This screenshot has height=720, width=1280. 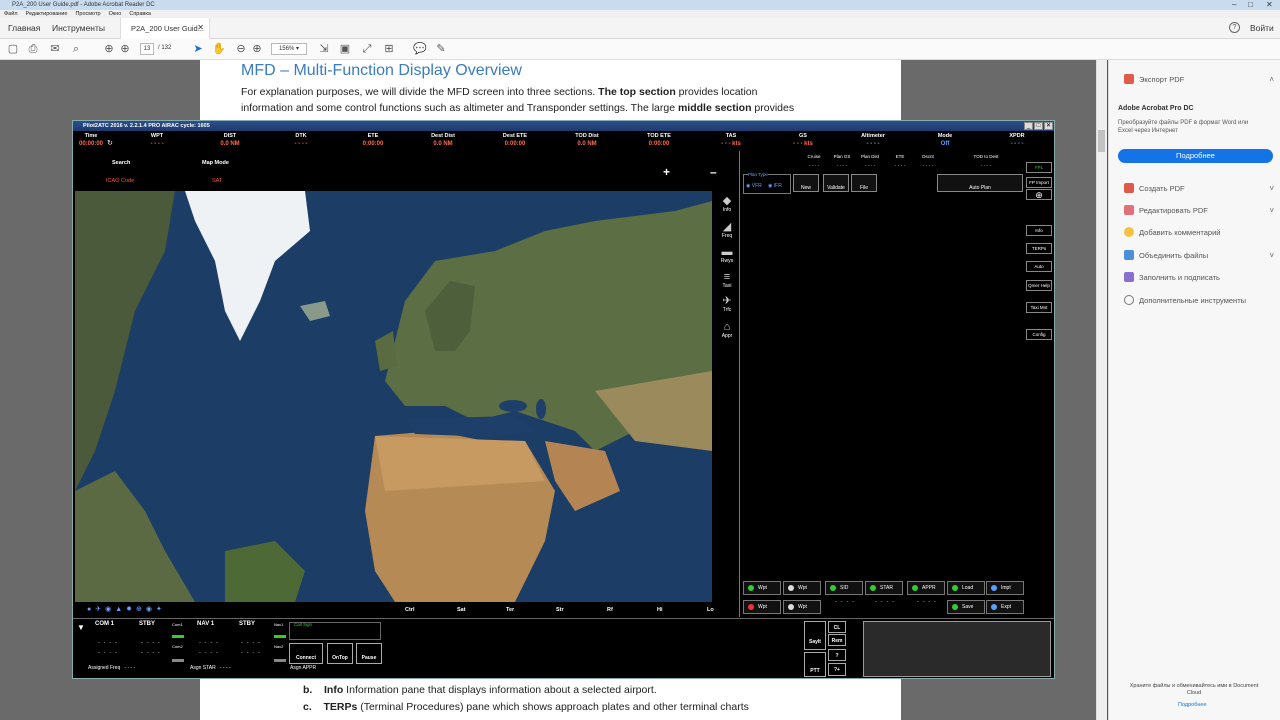 I want to click on sayit-button: SayIt, so click(x=815, y=635).